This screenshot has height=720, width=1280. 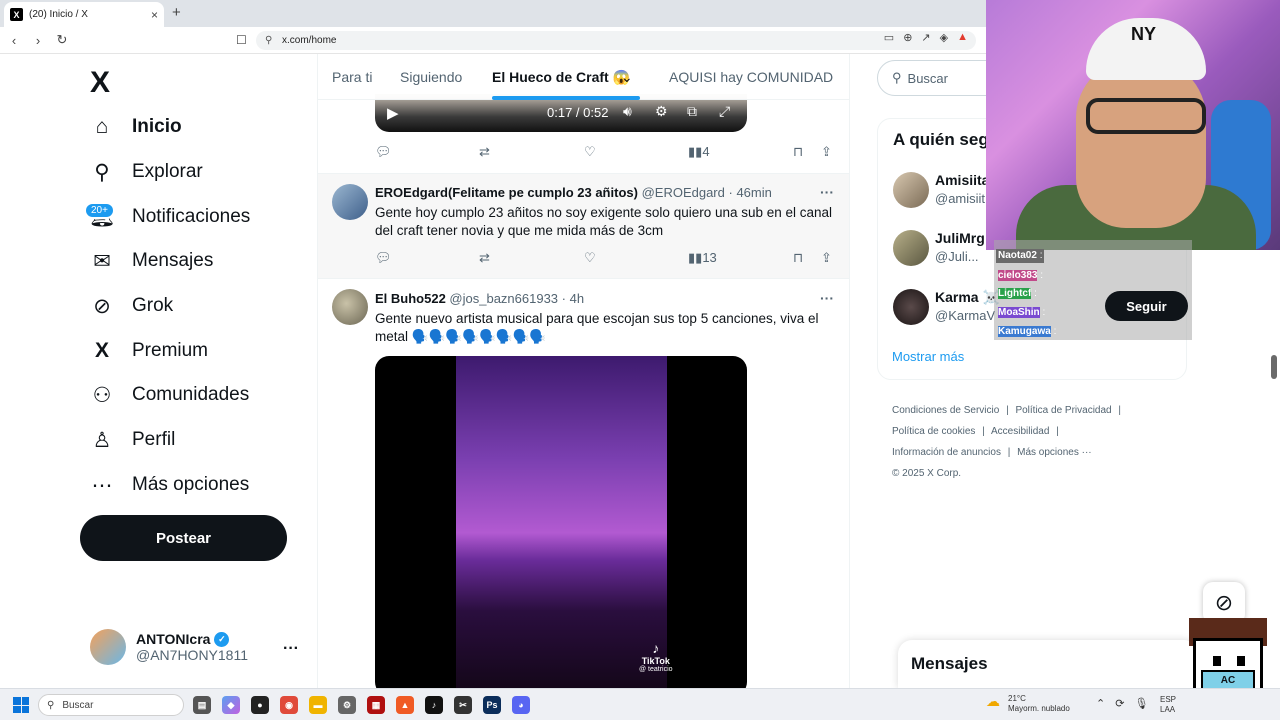 I want to click on fullscreen-icon: ⤢, so click(x=724, y=111).